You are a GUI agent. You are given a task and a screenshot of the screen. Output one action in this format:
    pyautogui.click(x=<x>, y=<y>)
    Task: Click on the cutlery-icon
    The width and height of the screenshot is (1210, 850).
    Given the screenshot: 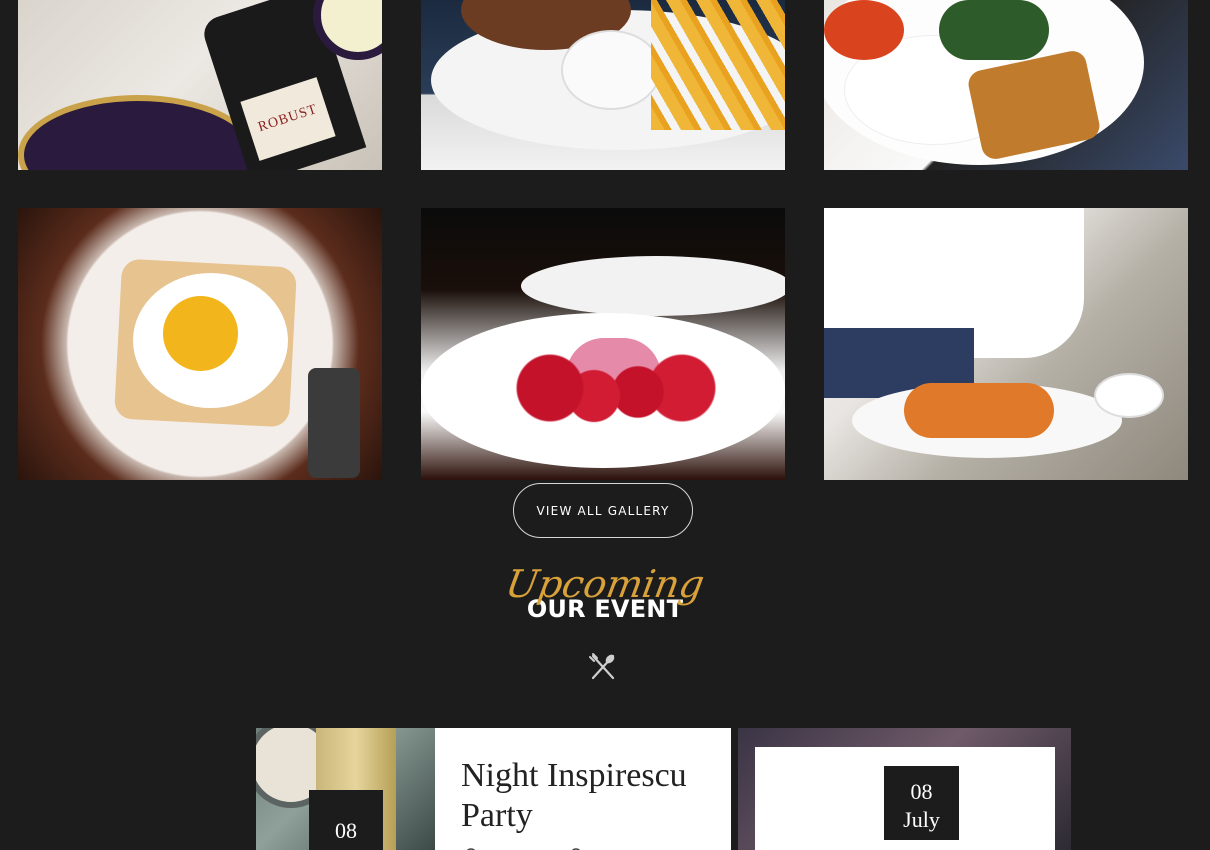 What is the action you would take?
    pyautogui.click(x=602, y=666)
    